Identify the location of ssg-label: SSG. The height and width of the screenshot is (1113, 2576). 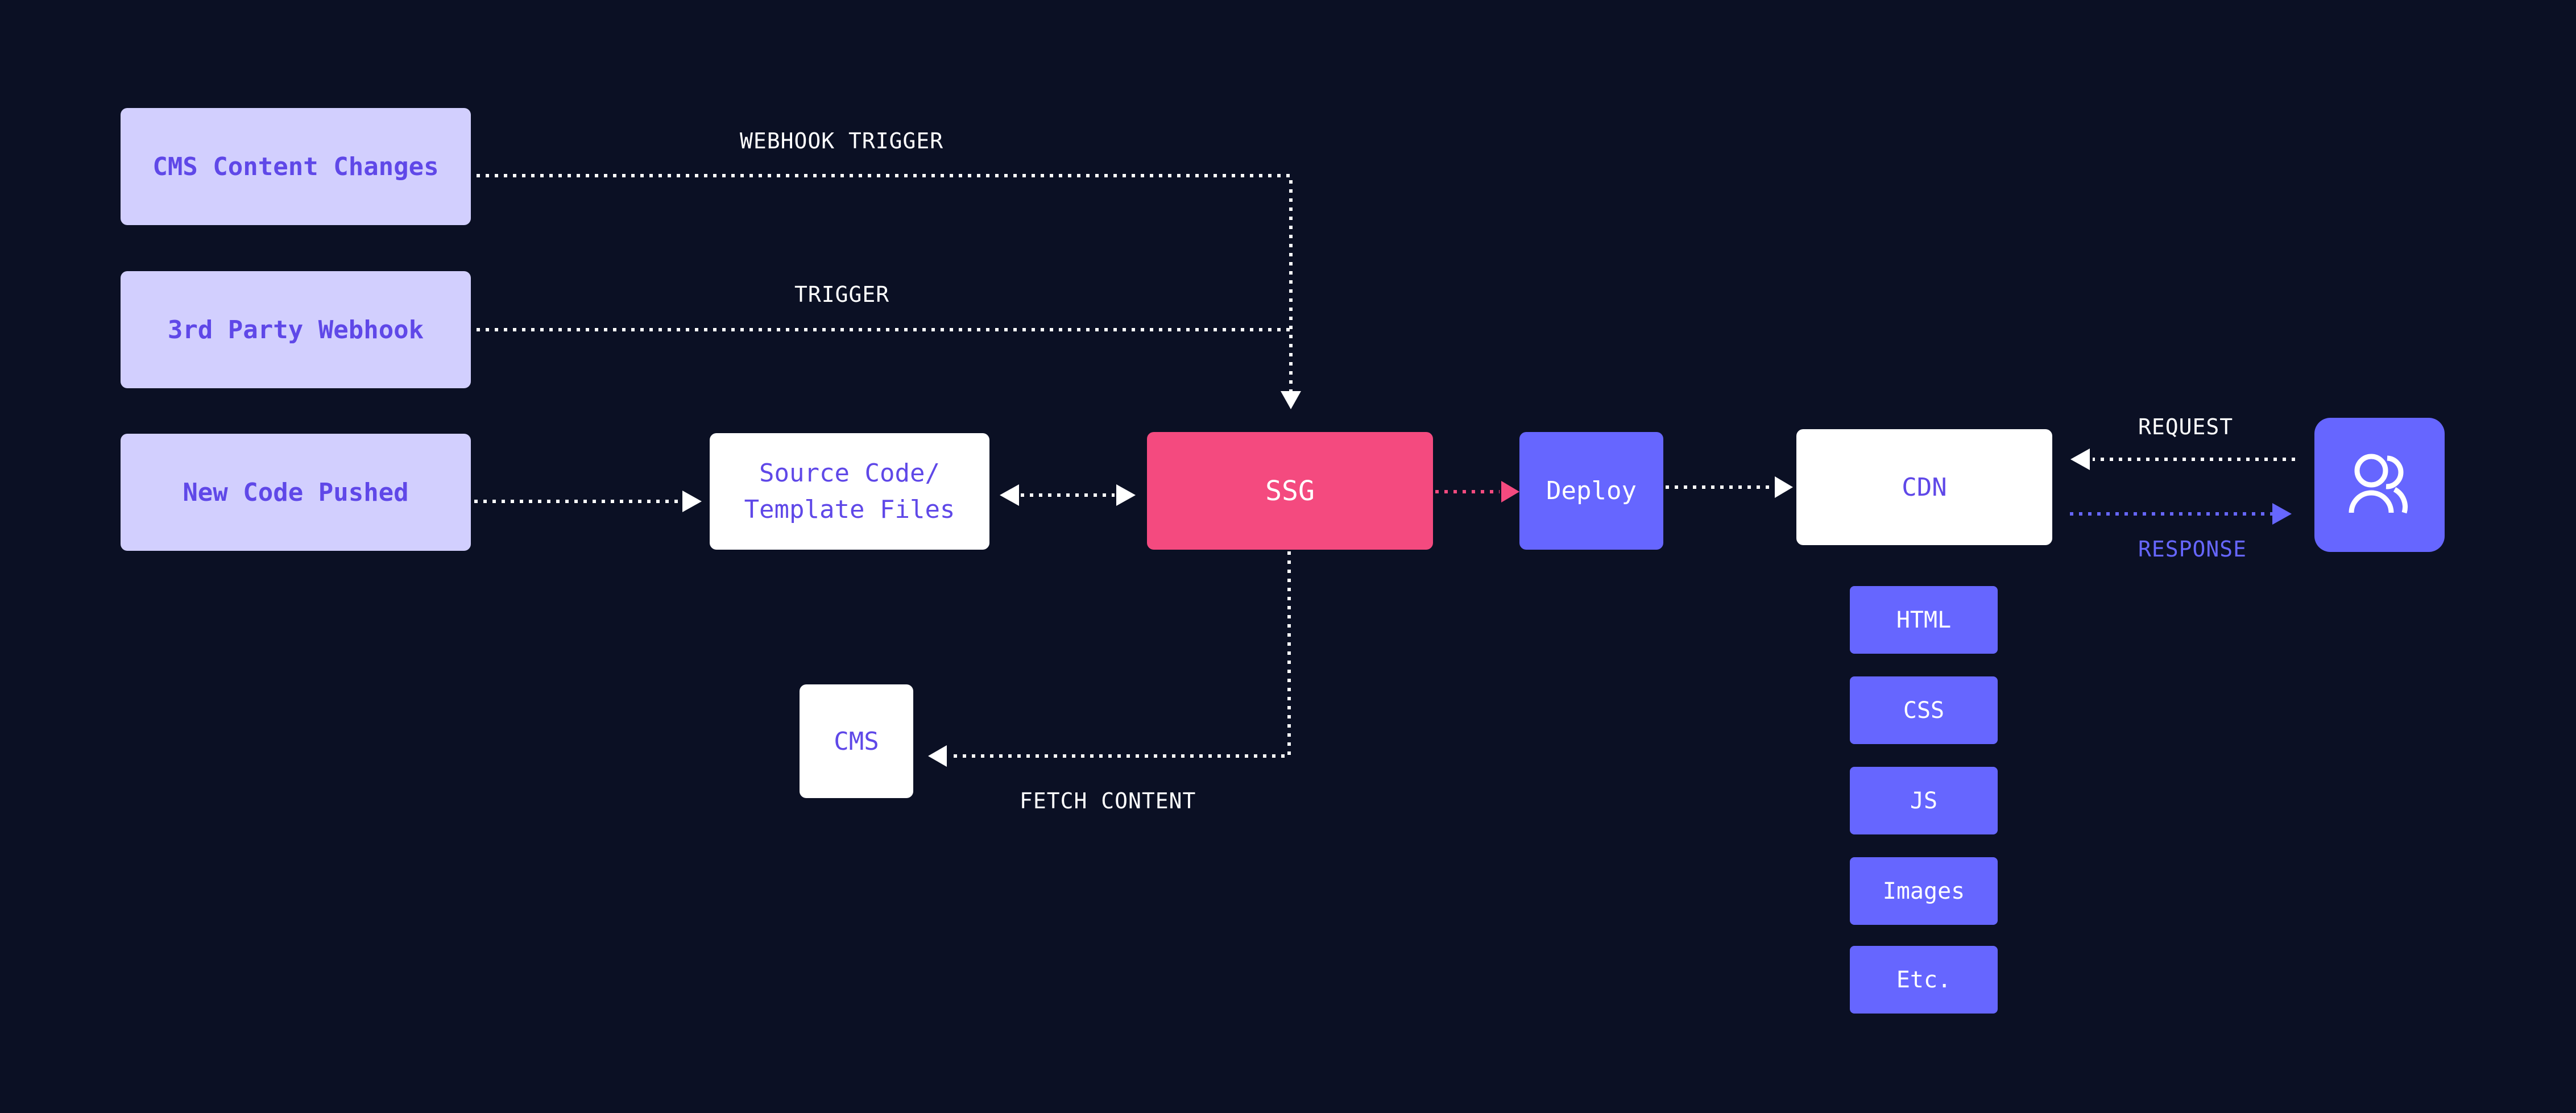
(1290, 491).